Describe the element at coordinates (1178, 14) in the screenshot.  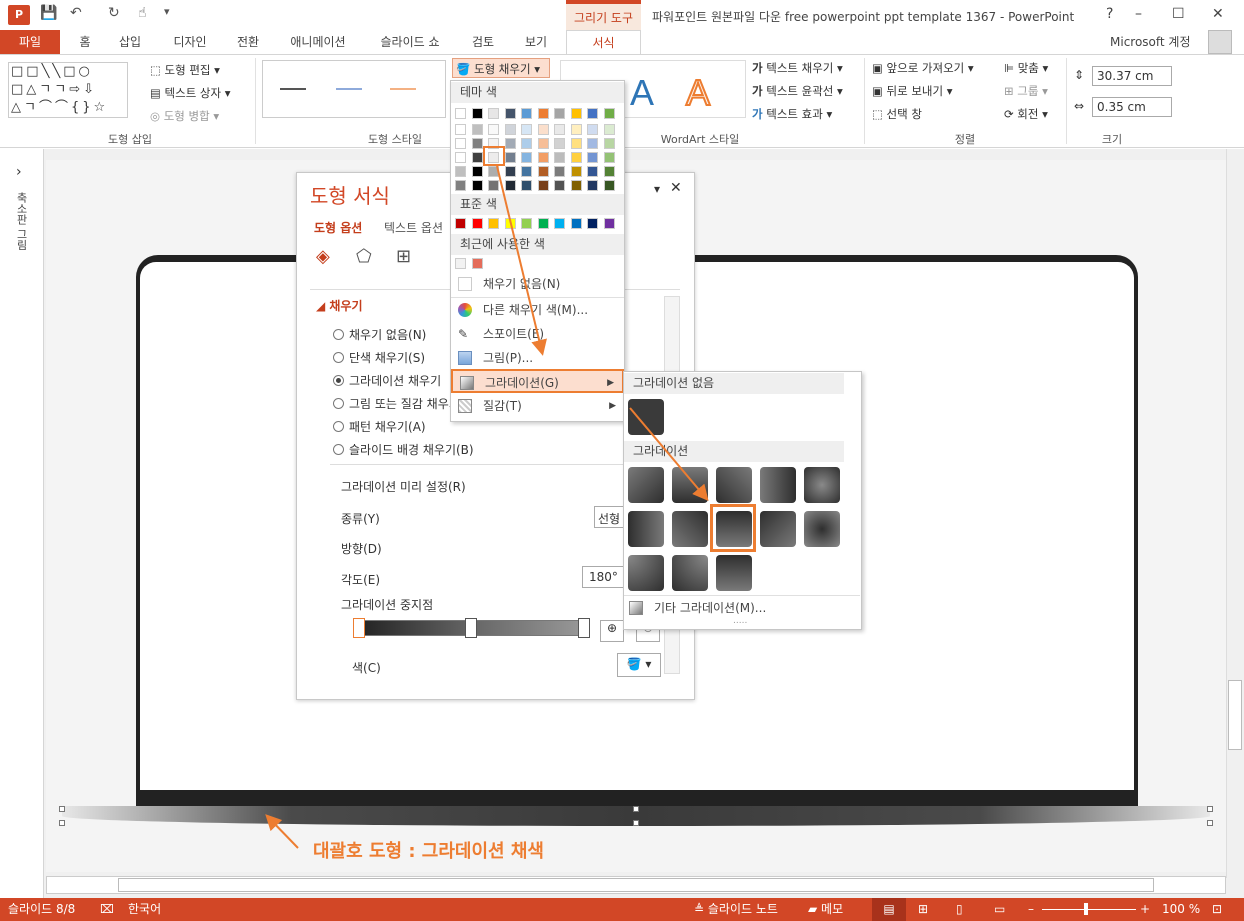
I see `restore-button: ☐` at that location.